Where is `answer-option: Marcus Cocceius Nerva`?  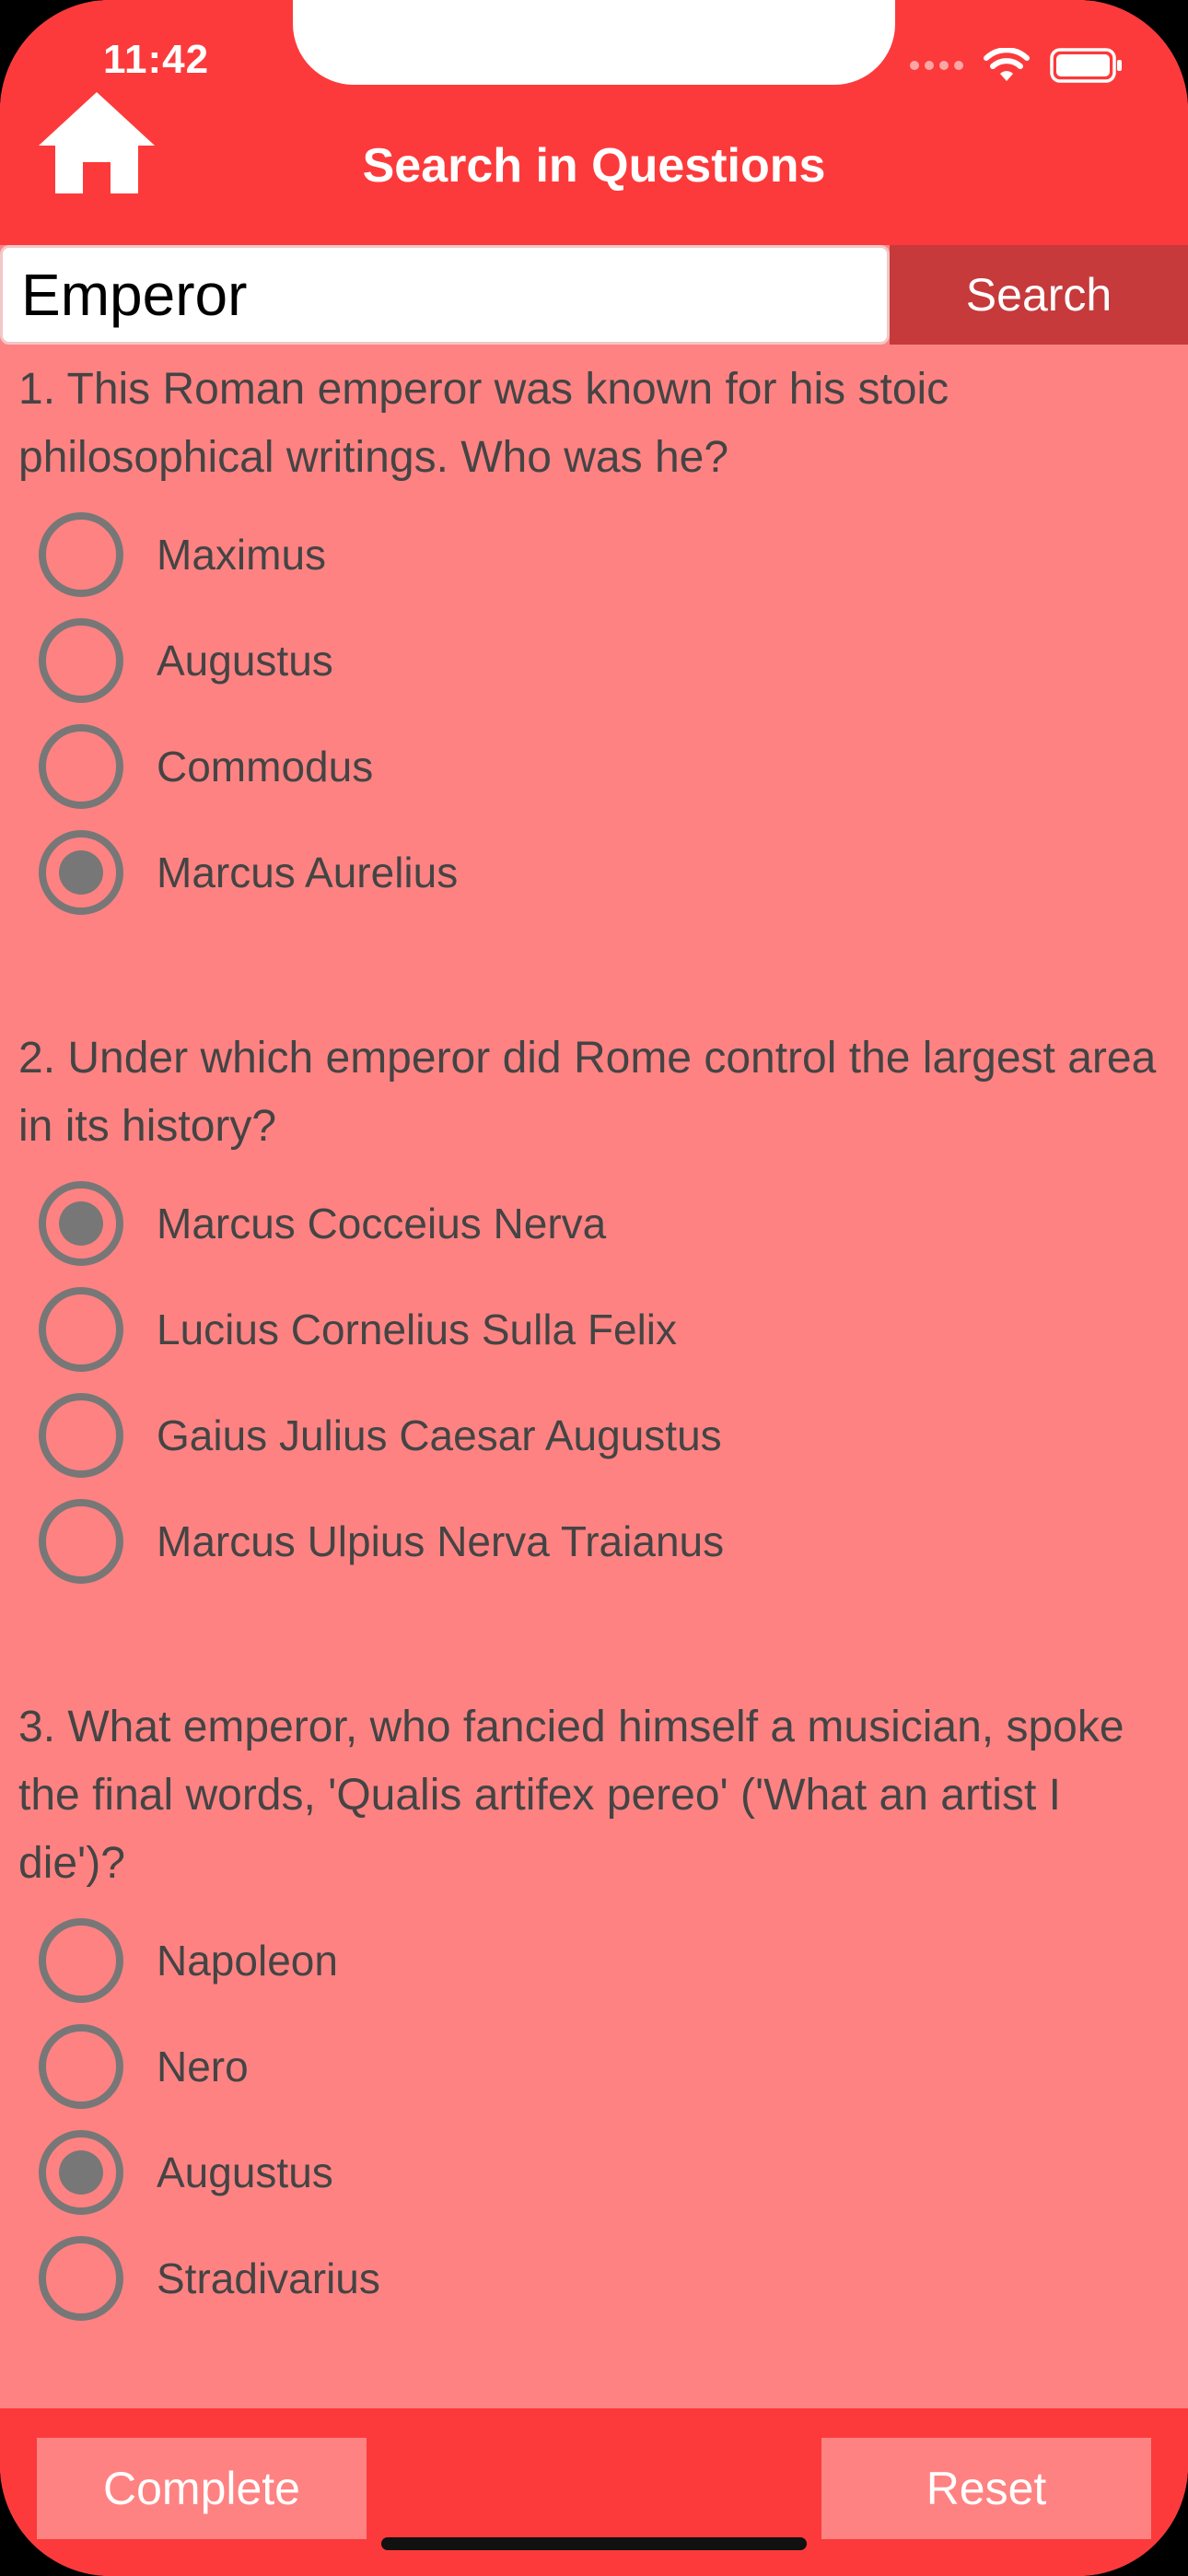
answer-option: Marcus Cocceius Nerva is located at coordinates (594, 1223).